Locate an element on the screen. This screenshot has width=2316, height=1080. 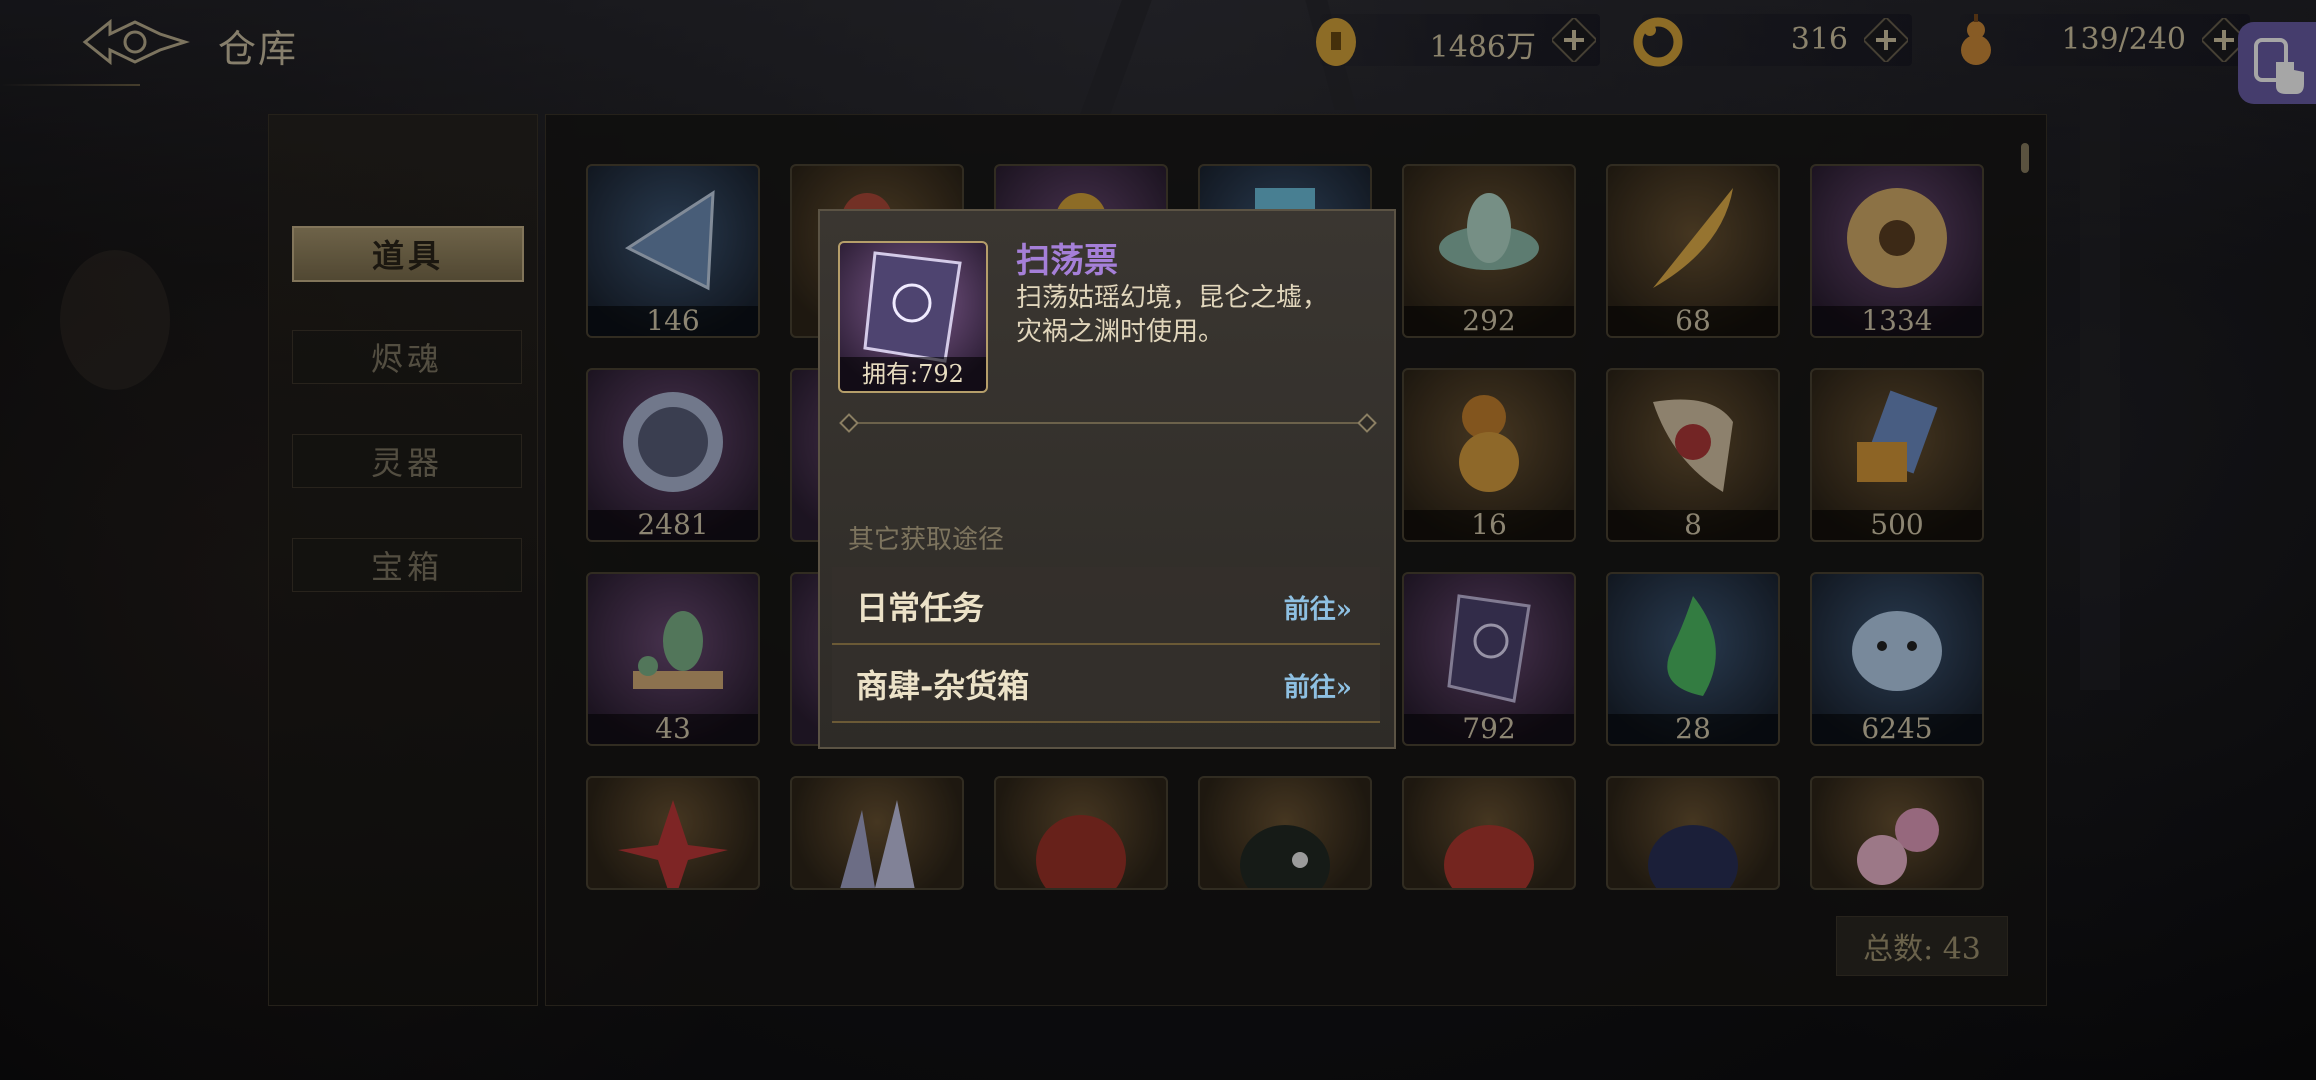
inventory-item: 43 is located at coordinates (673, 659).